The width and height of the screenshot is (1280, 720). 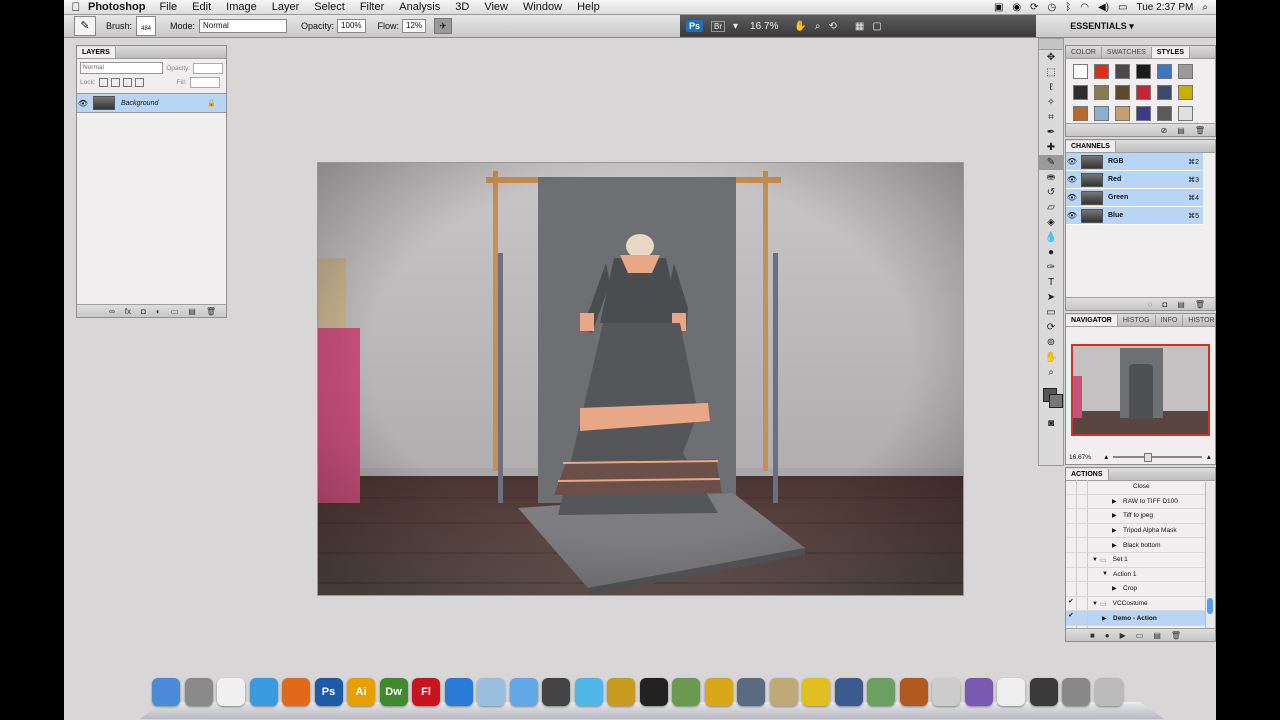 What do you see at coordinates (1051, 162) in the screenshot?
I see `brush-tool-icon-active: ✎` at bounding box center [1051, 162].